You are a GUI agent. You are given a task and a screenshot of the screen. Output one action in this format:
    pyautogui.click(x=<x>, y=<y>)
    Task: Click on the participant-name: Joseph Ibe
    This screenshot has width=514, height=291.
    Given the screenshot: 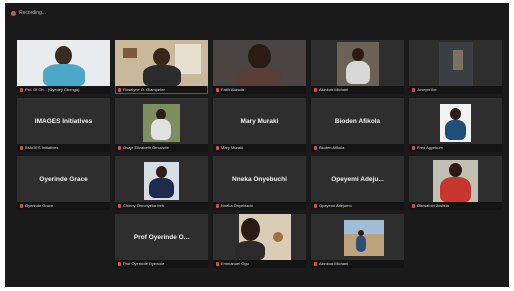 What is the action you would take?
    pyautogui.click(x=427, y=89)
    